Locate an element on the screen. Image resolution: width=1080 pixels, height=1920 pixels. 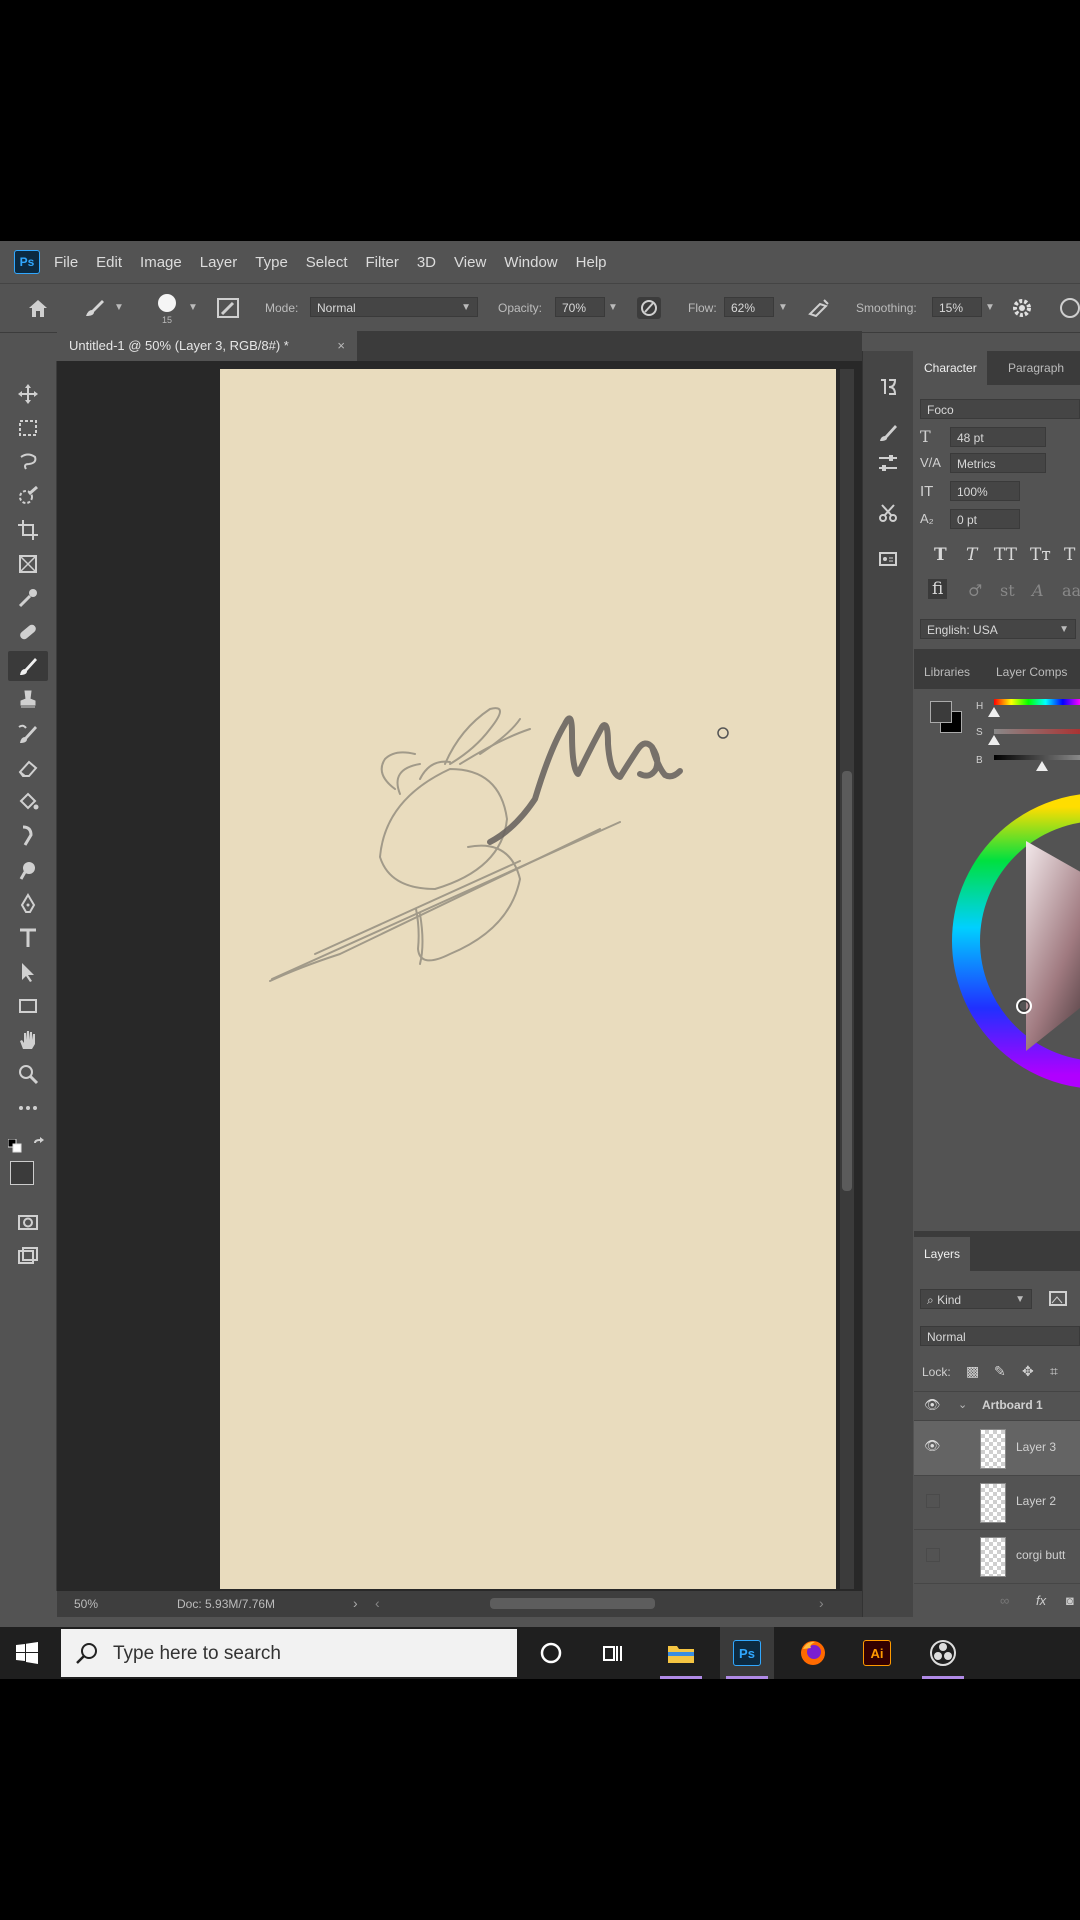
eyedropper-tool-icon is located at coordinates (28, 598).